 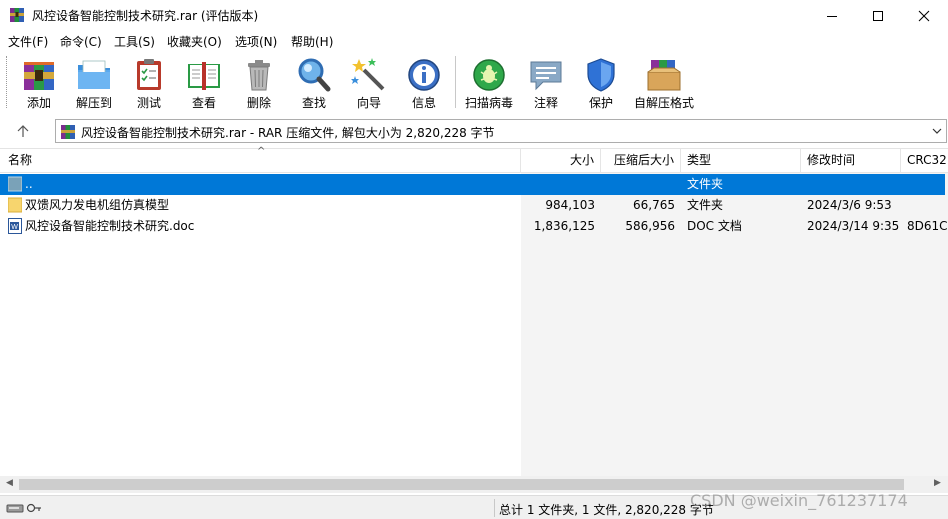 I want to click on menu-options: 选项(N), so click(x=256, y=41).